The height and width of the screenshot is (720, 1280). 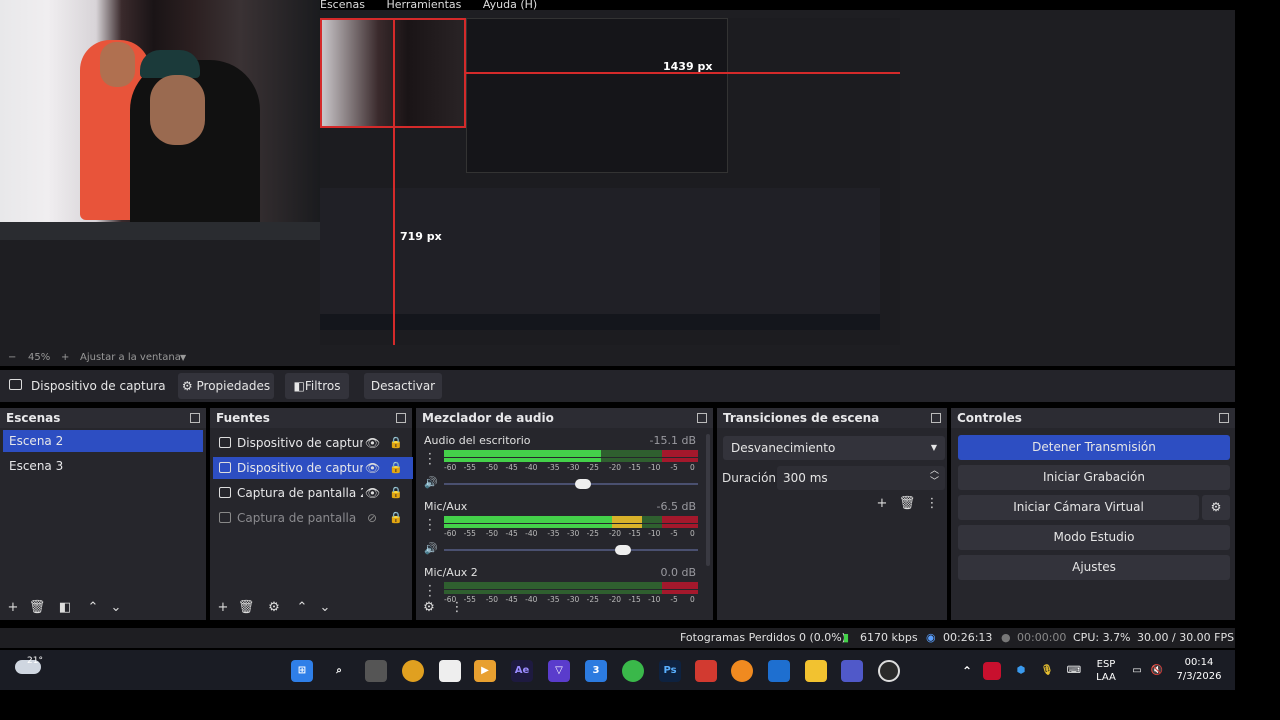 I want to click on webcam-source-image, so click(x=160, y=120).